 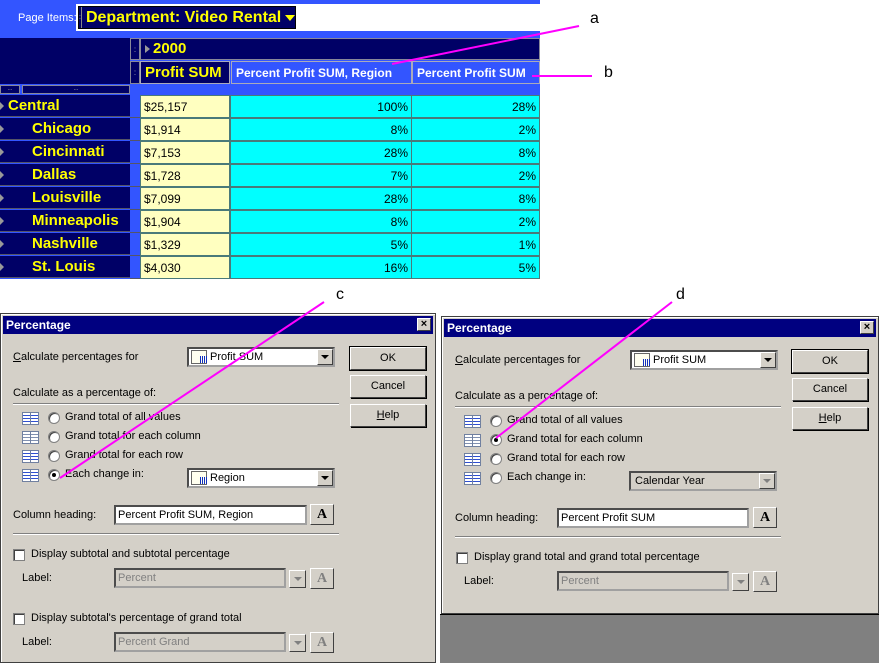 What do you see at coordinates (185, 152) in the screenshot?
I see `cell-profit-sum: $7,153` at bounding box center [185, 152].